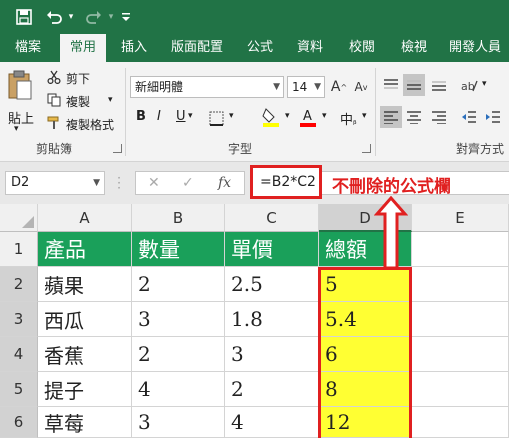  Describe the element at coordinates (178, 389) in the screenshot. I see `cell-b5: 4` at that location.